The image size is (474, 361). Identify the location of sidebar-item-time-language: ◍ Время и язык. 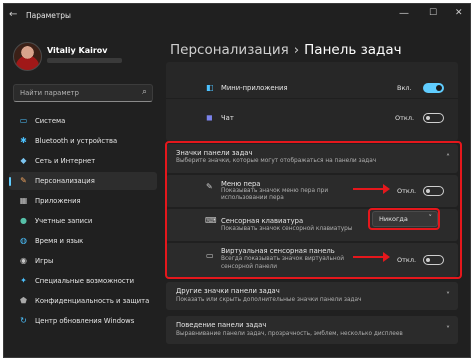
(83, 241).